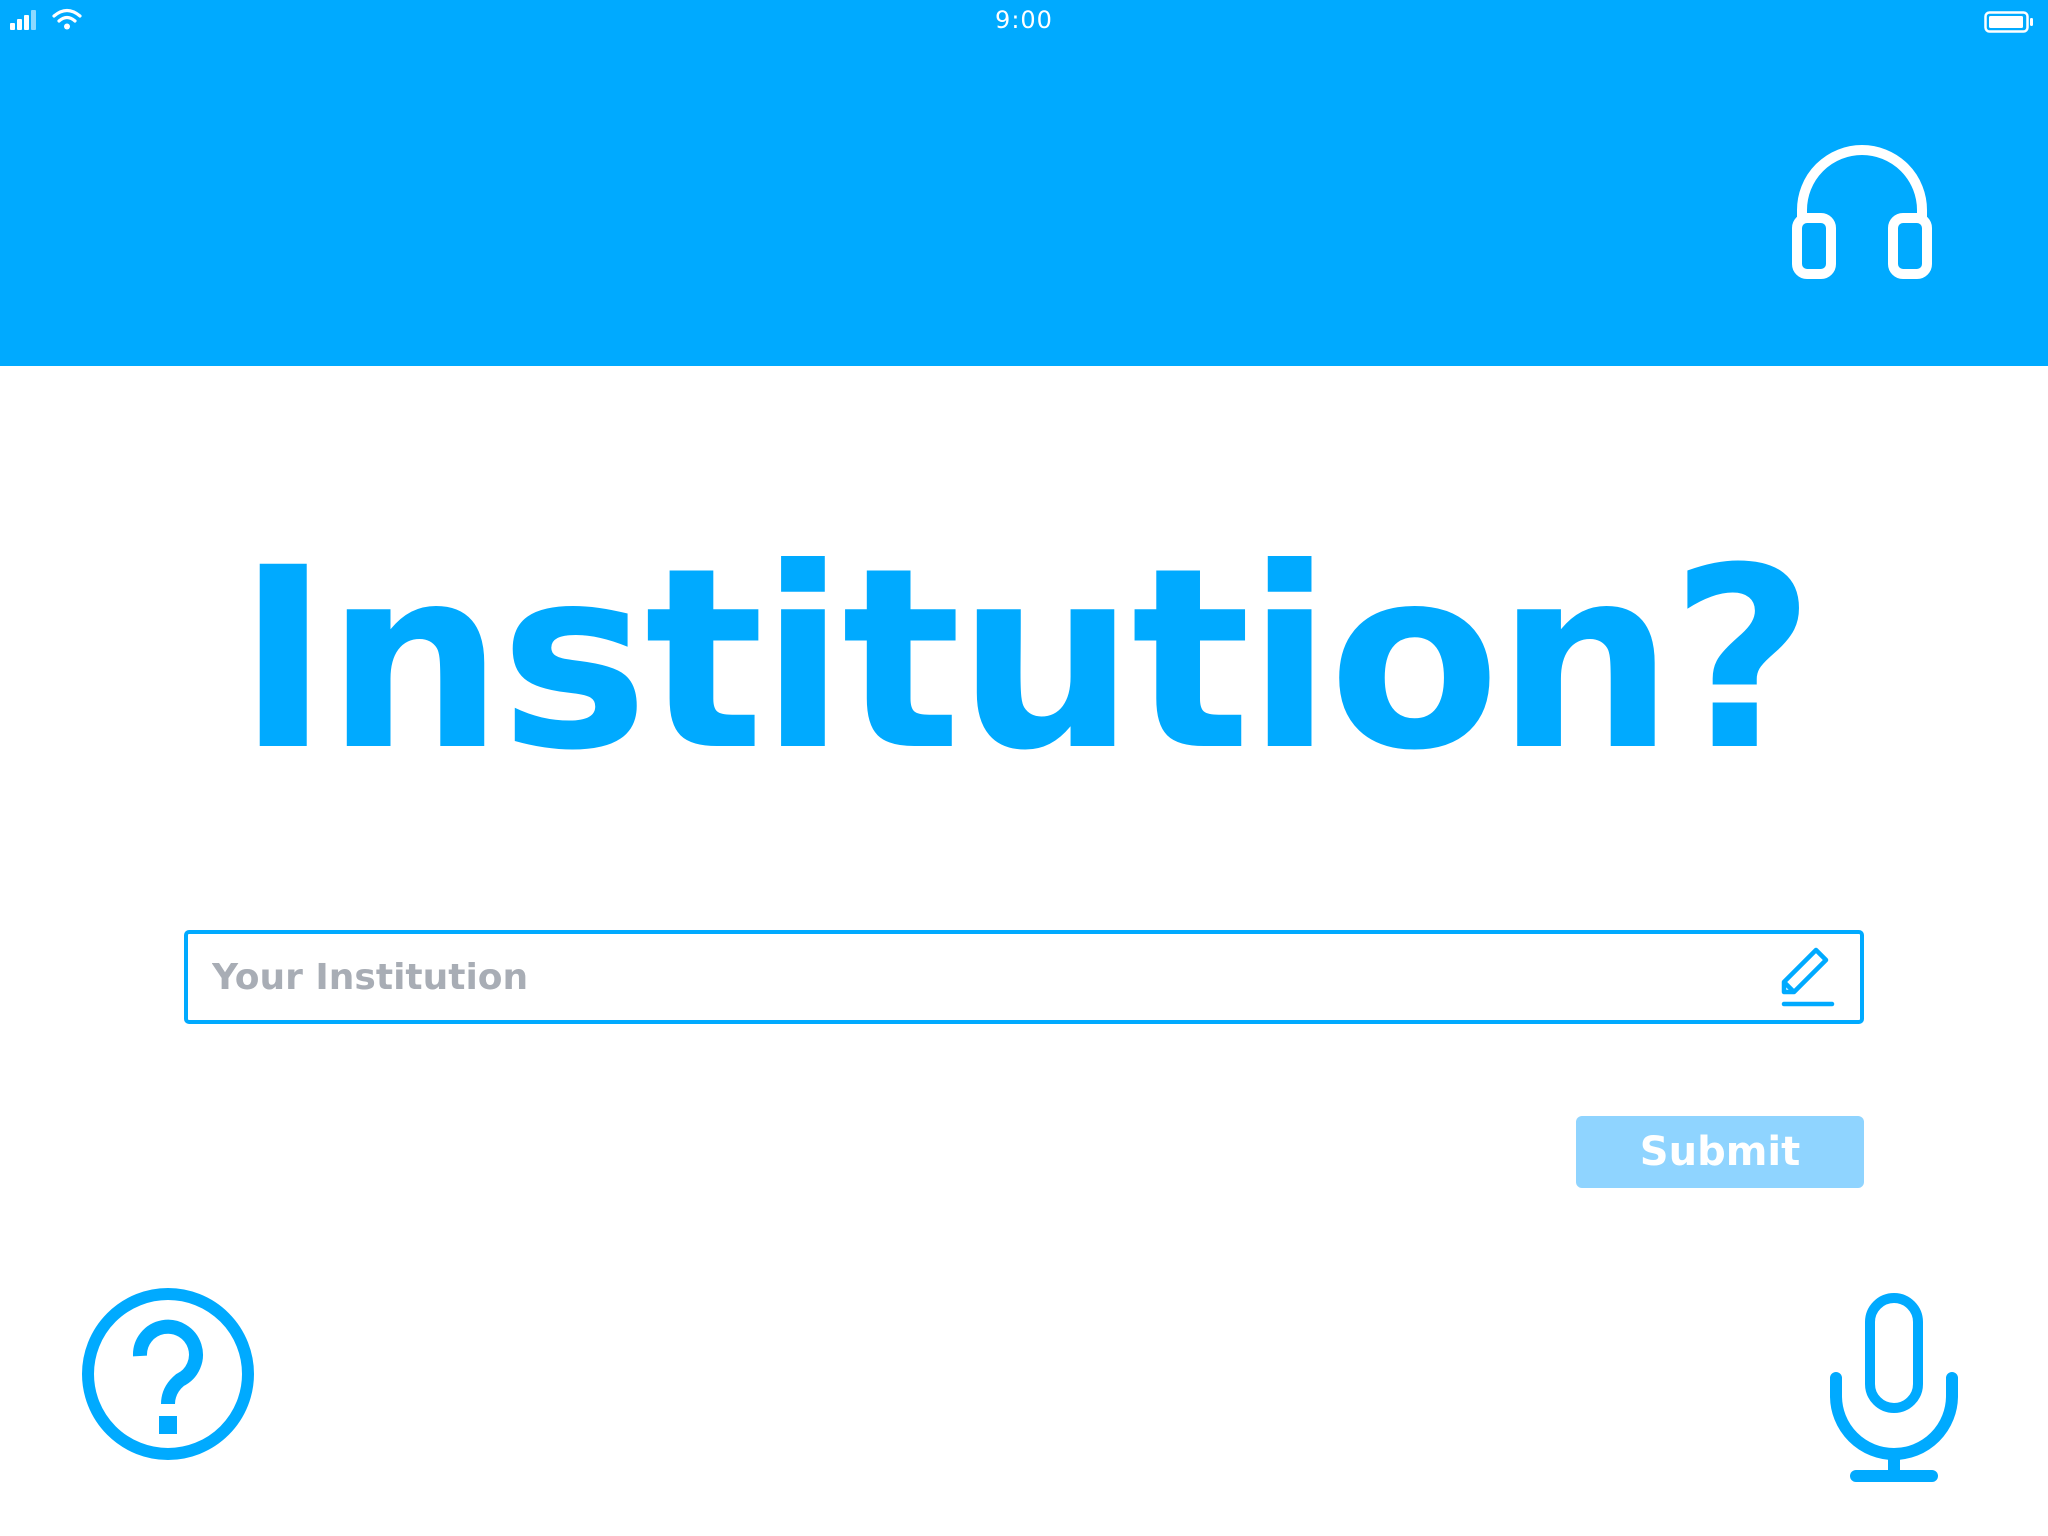 The height and width of the screenshot is (1536, 2048). Describe the element at coordinates (2008, 22) in the screenshot. I see `battery-icon` at that location.